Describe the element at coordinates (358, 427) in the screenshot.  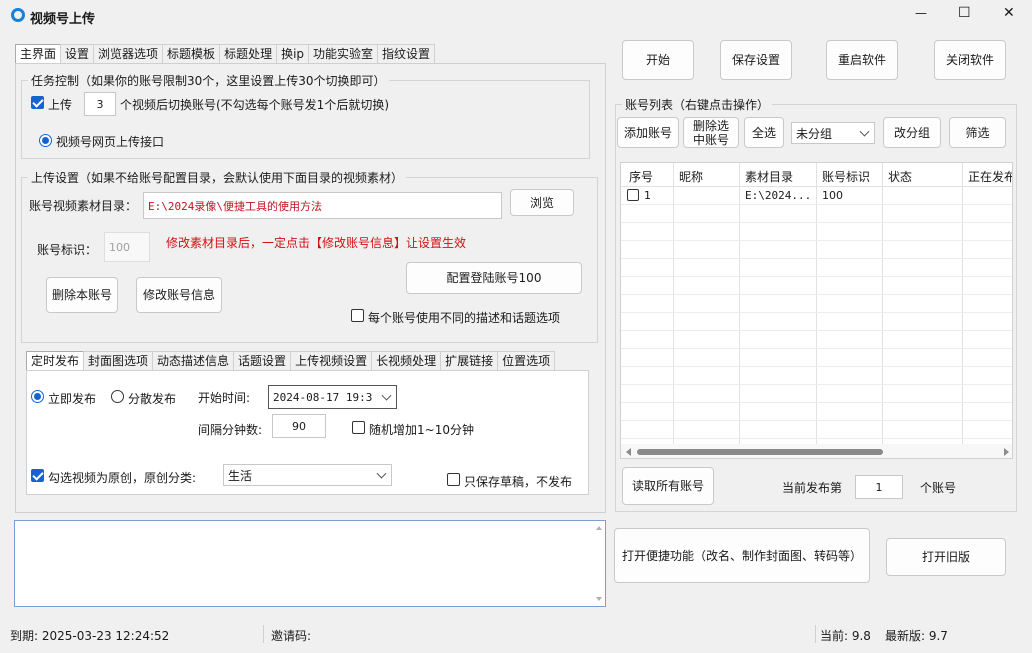
I see `random-checkbox` at that location.